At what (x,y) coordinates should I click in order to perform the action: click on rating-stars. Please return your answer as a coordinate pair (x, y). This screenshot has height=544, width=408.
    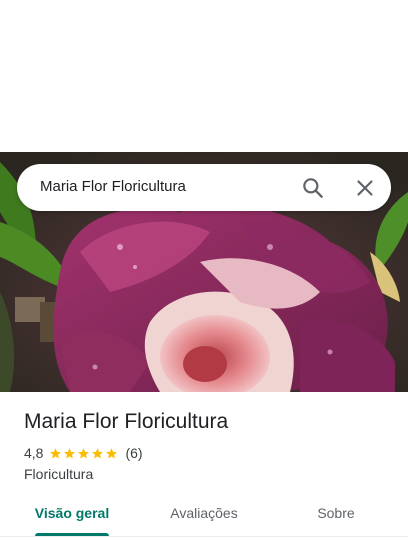
    Looking at the image, I should click on (84, 453).